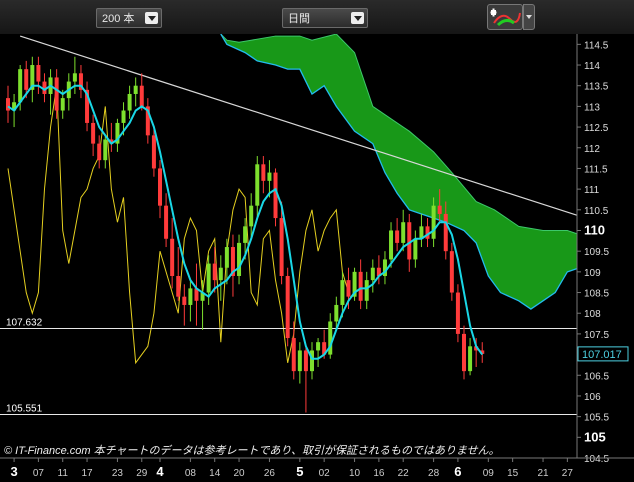 The width and height of the screenshot is (634, 482). I want to click on y-tick-label: 107.5, so click(596, 335).